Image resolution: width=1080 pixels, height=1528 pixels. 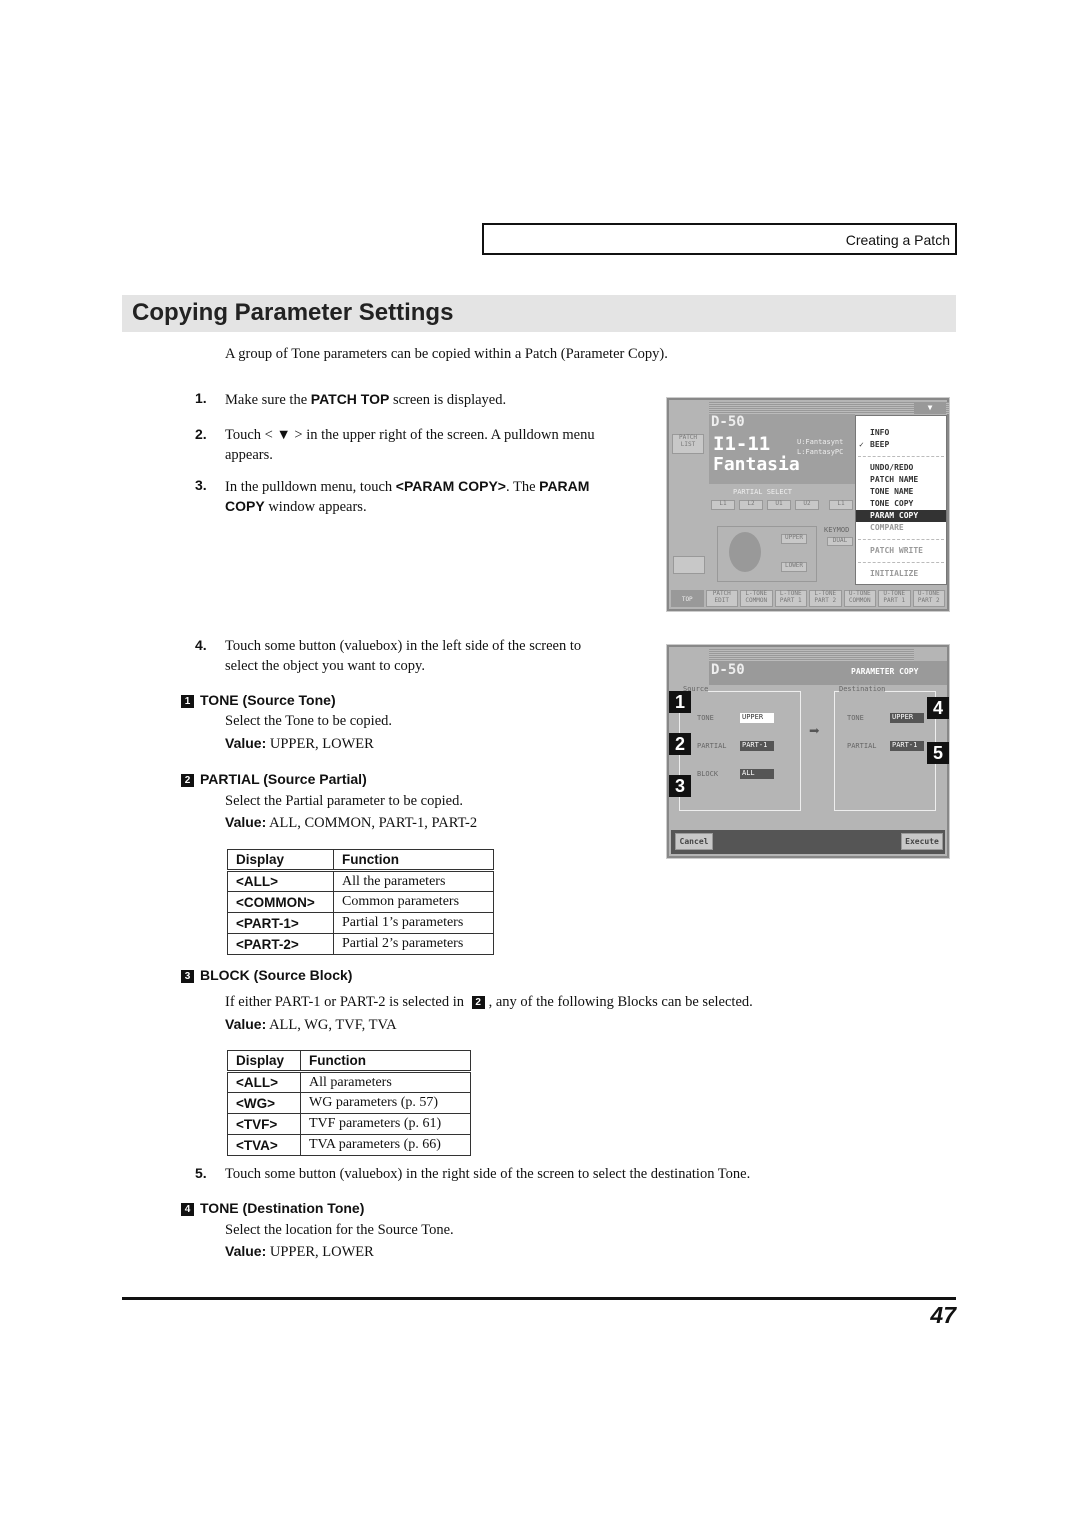 I want to click on patch-number: I1-11, so click(x=742, y=444).